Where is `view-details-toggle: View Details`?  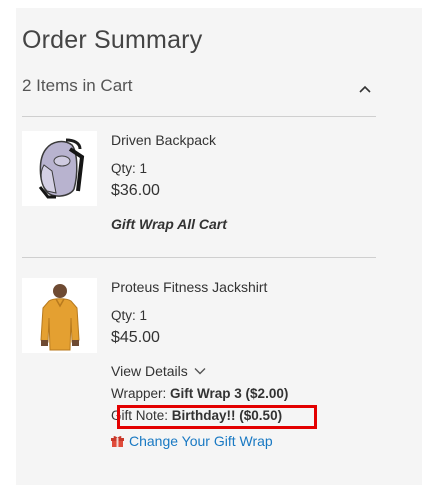
view-details-toggle: View Details is located at coordinates (158, 371).